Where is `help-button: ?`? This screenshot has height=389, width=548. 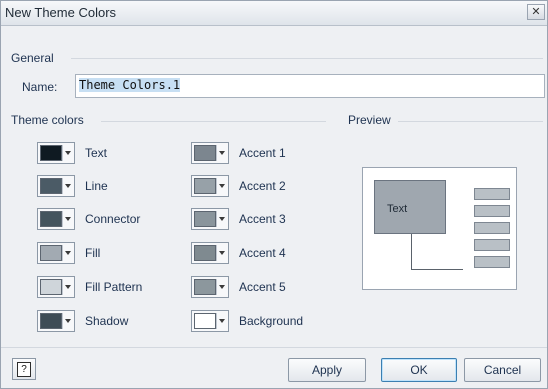 help-button: ? is located at coordinates (24, 369).